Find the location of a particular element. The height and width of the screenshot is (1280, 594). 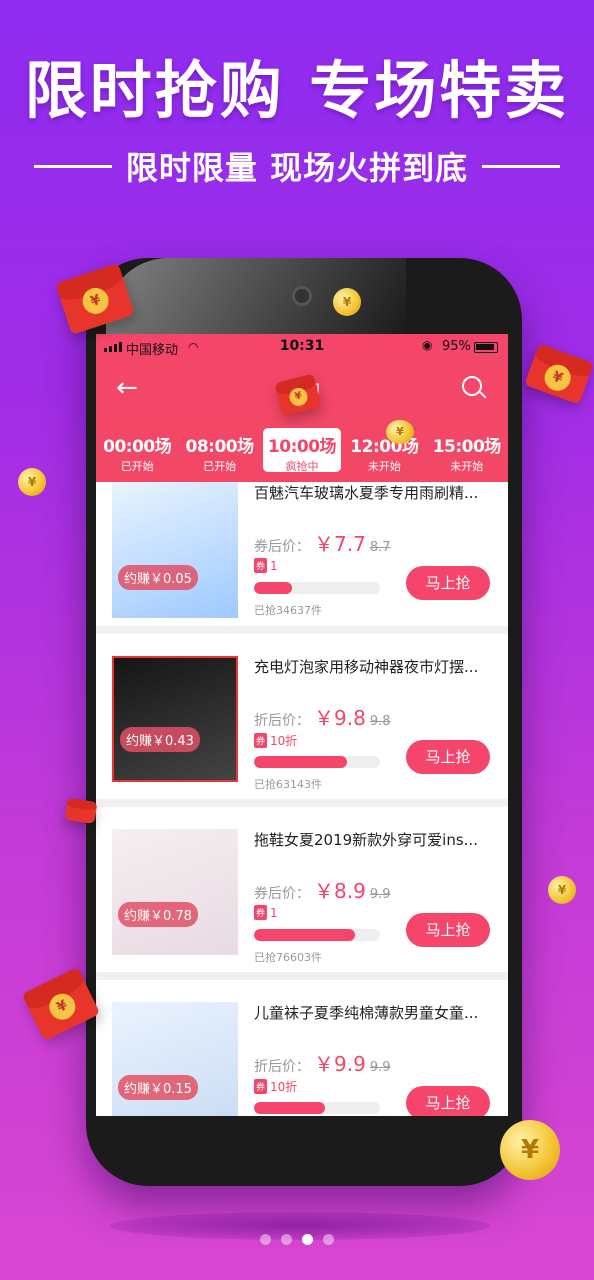

price: ￥9.8 is located at coordinates (340, 718).